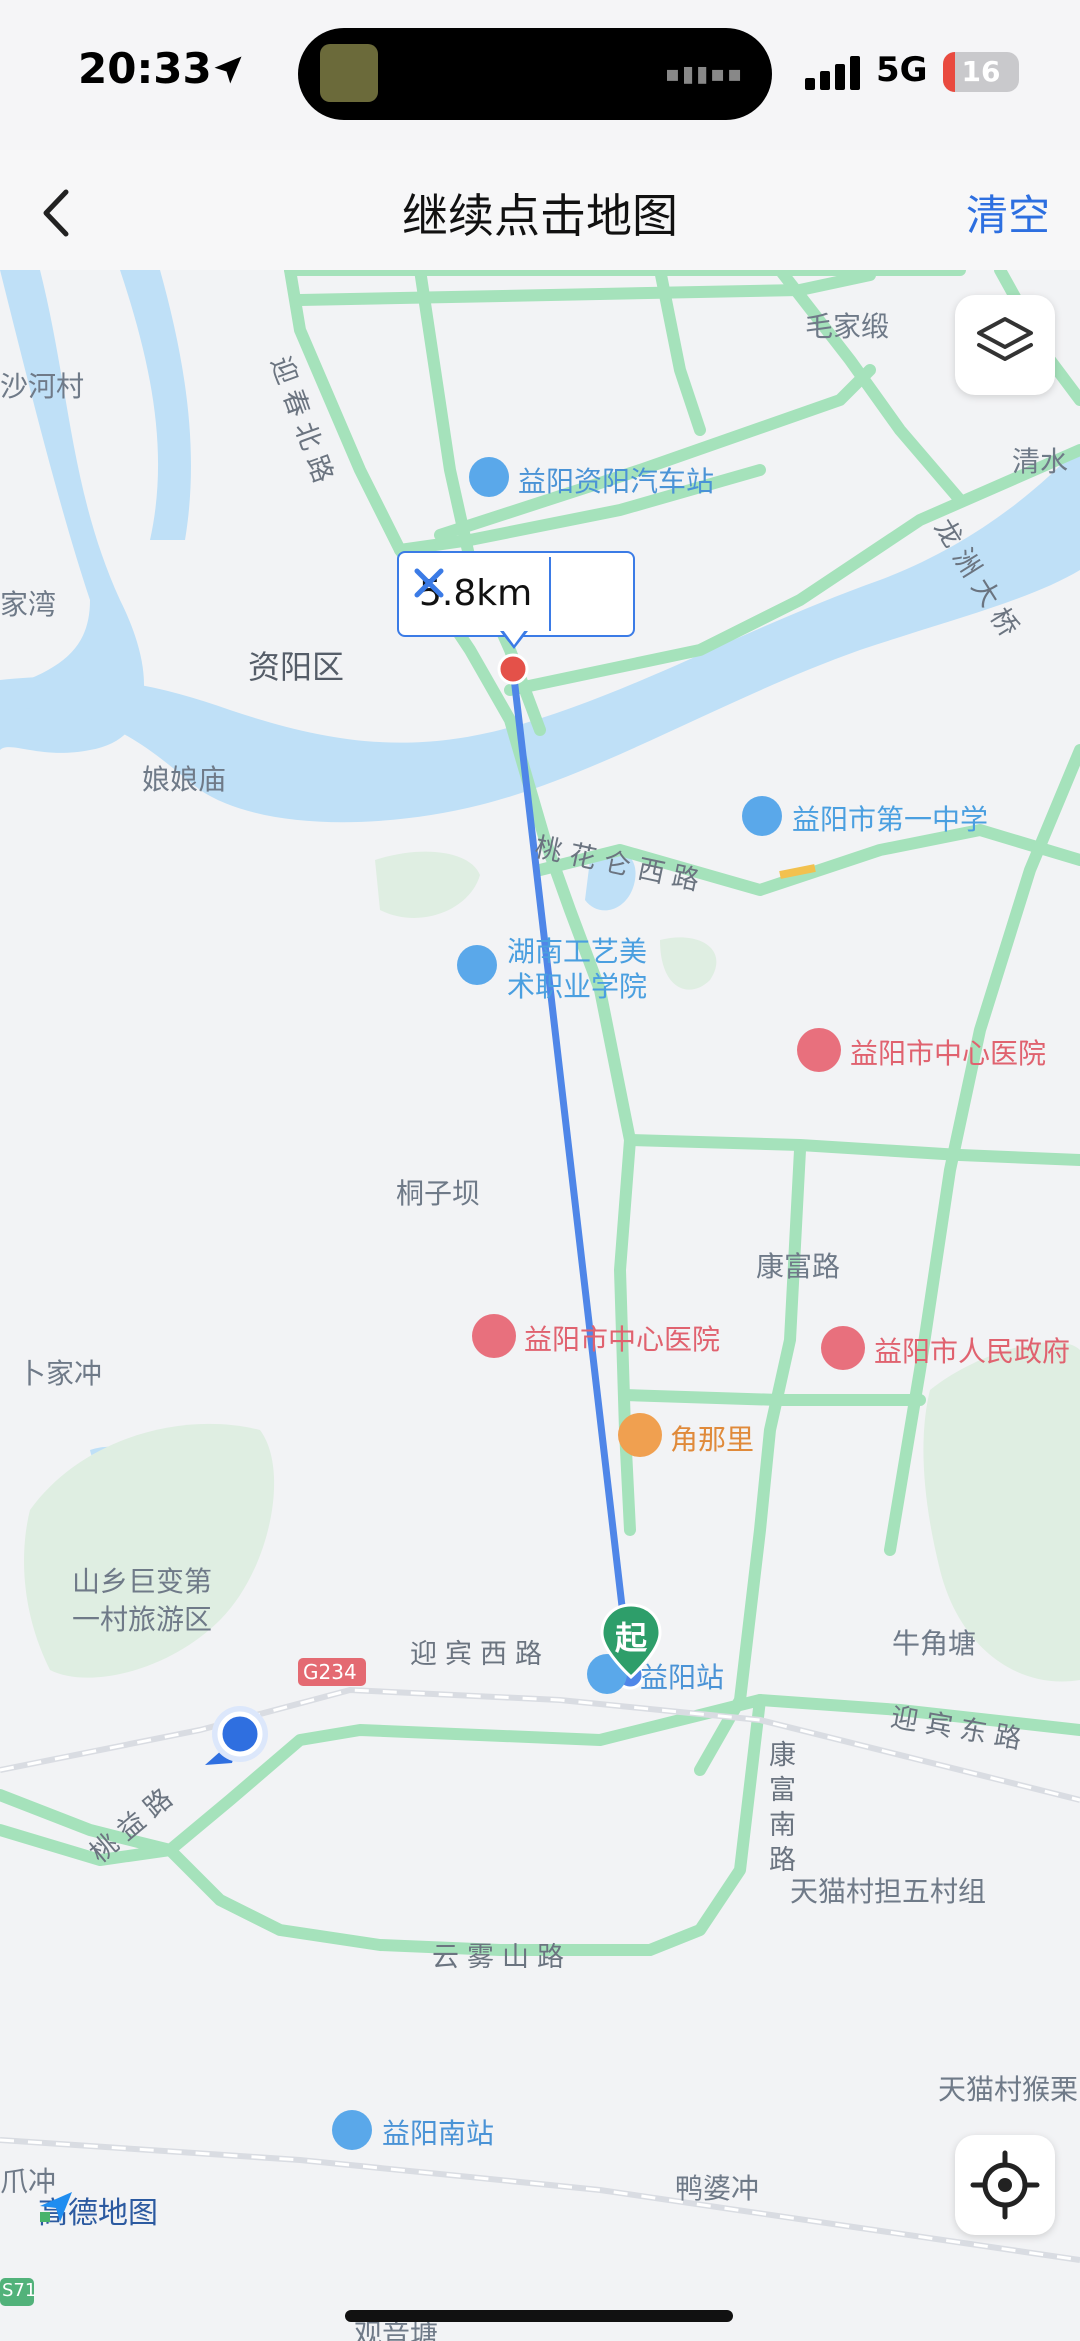 The height and width of the screenshot is (2341, 1080). Describe the element at coordinates (228, 70) in the screenshot. I see `location-arrow-icon` at that location.